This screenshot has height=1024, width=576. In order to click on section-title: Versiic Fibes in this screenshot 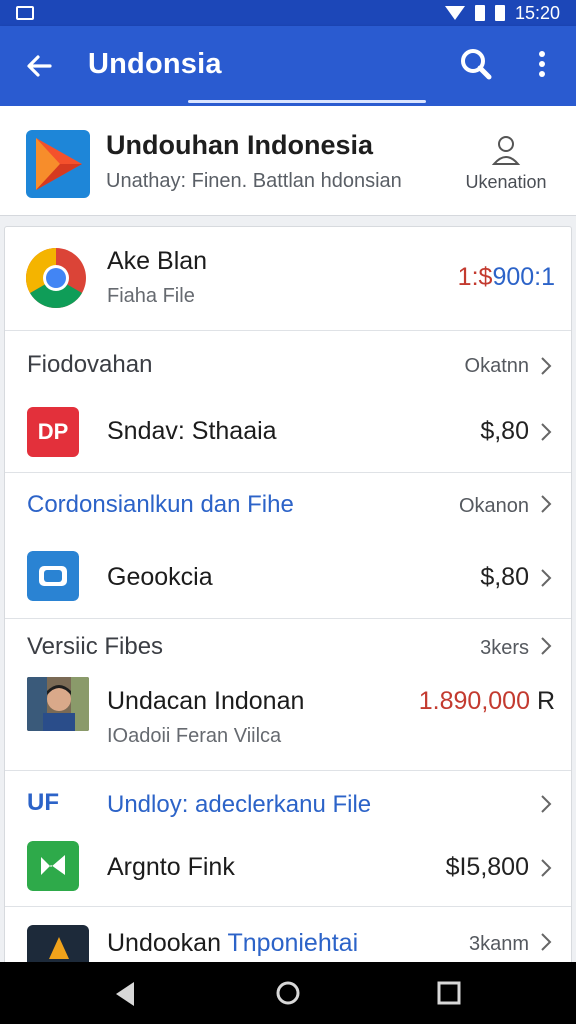, I will do `click(95, 646)`.